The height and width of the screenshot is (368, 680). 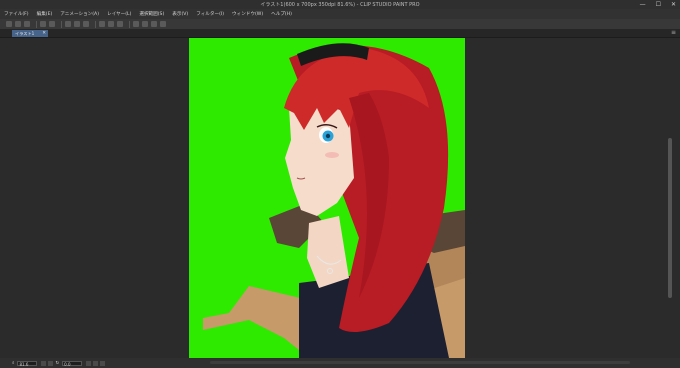 I want to click on zoom-value: 81.6, so click(x=27, y=363).